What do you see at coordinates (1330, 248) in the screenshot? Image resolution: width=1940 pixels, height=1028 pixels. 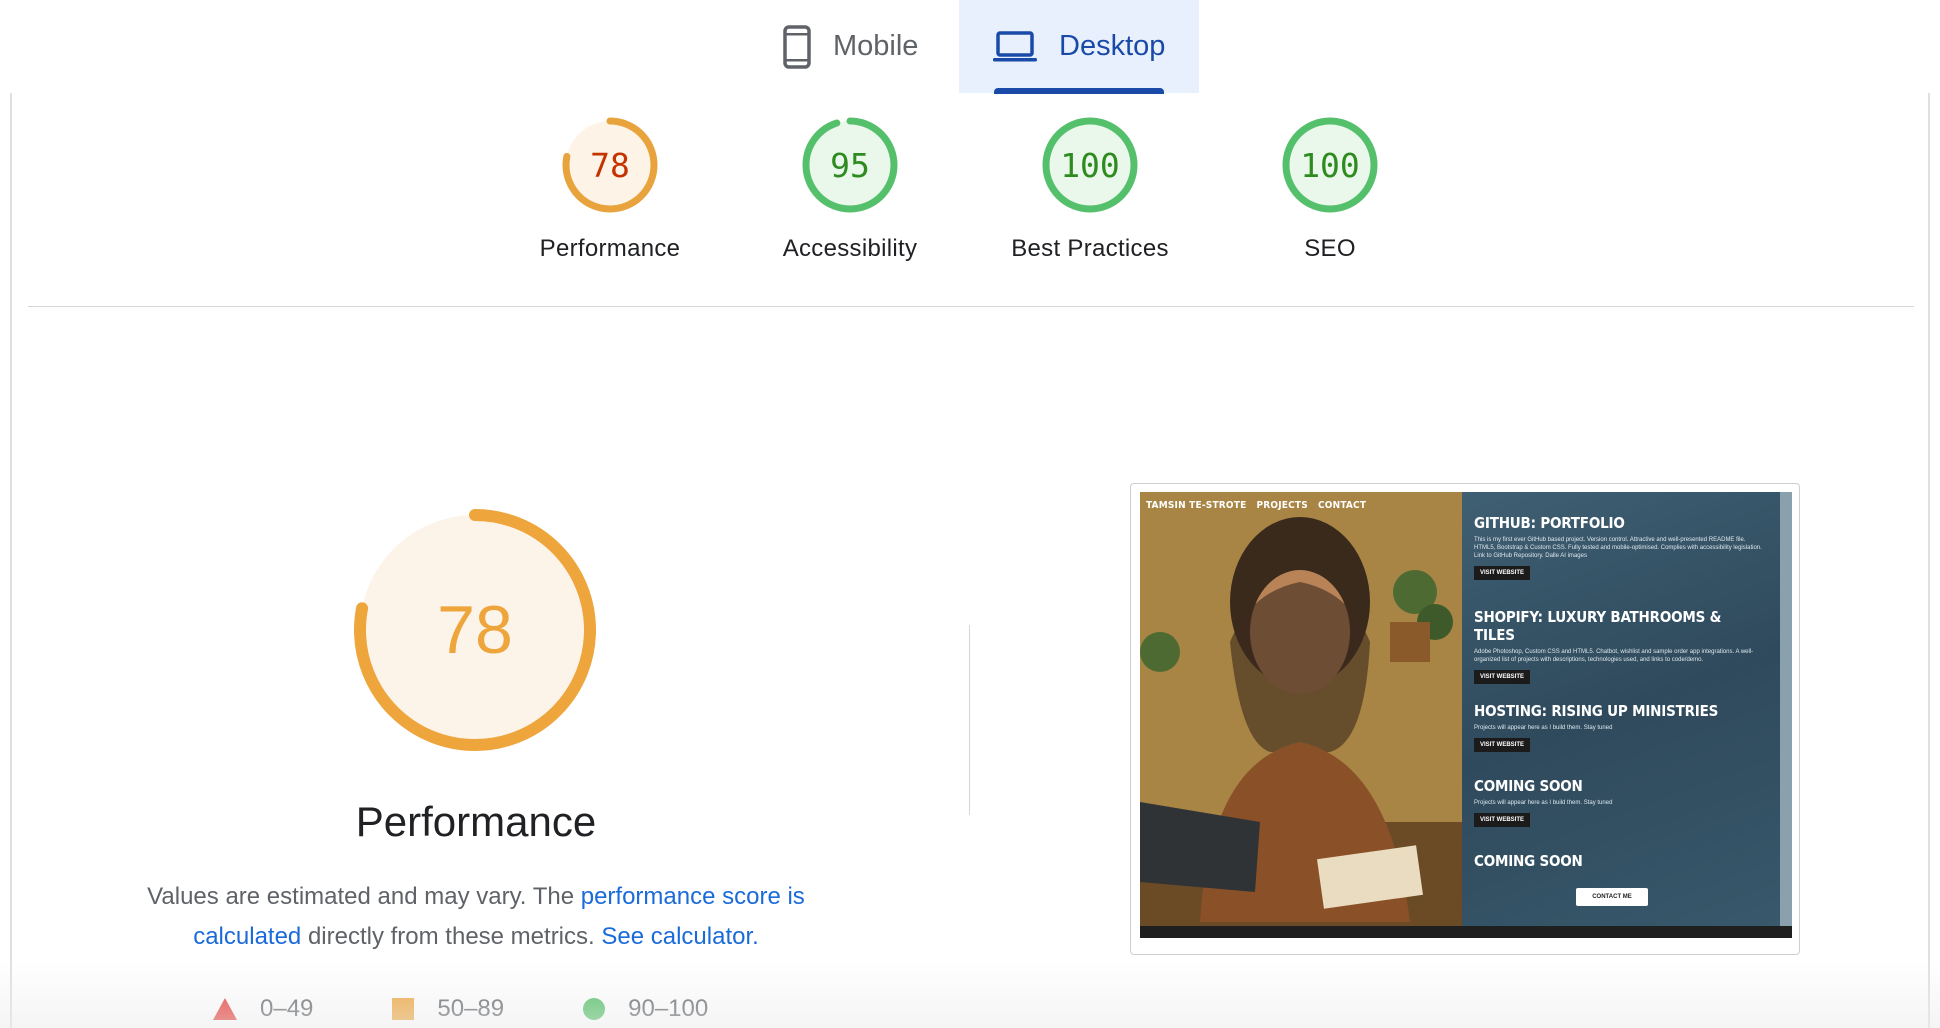 I see `gauge-seo-label: SEO` at bounding box center [1330, 248].